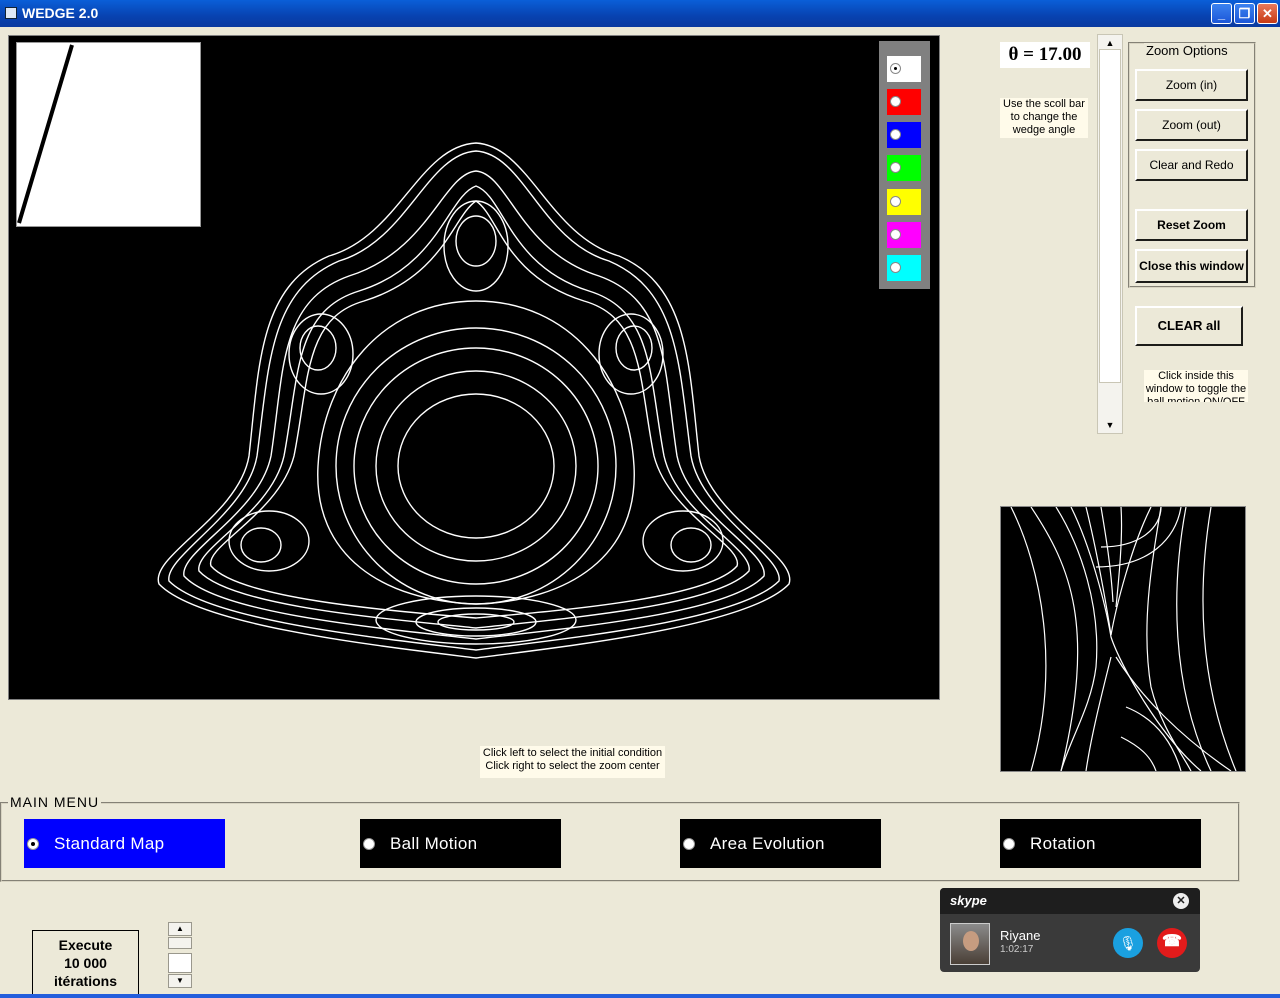  I want to click on close-window-button: ✕, so click(1267, 13).